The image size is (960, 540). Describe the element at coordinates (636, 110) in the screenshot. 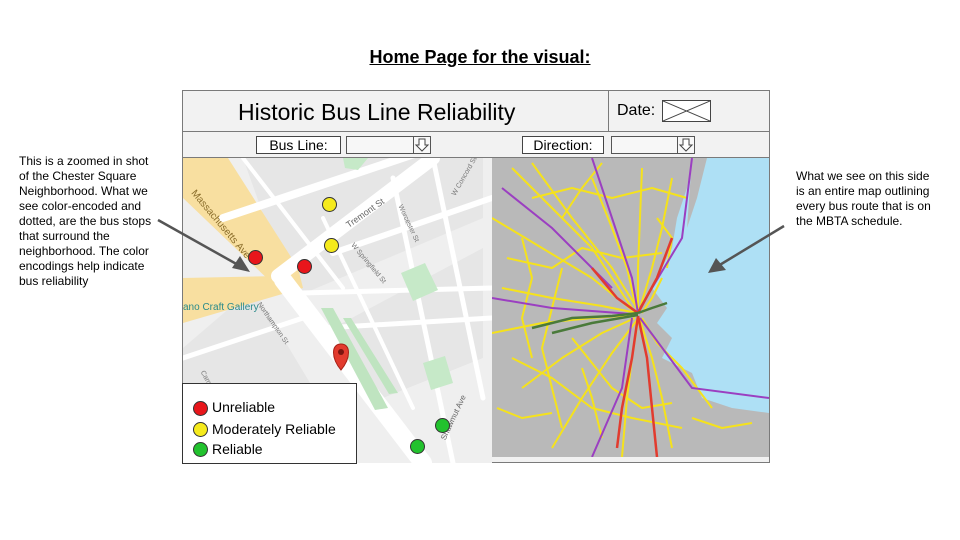

I see `date-label: Date:` at that location.